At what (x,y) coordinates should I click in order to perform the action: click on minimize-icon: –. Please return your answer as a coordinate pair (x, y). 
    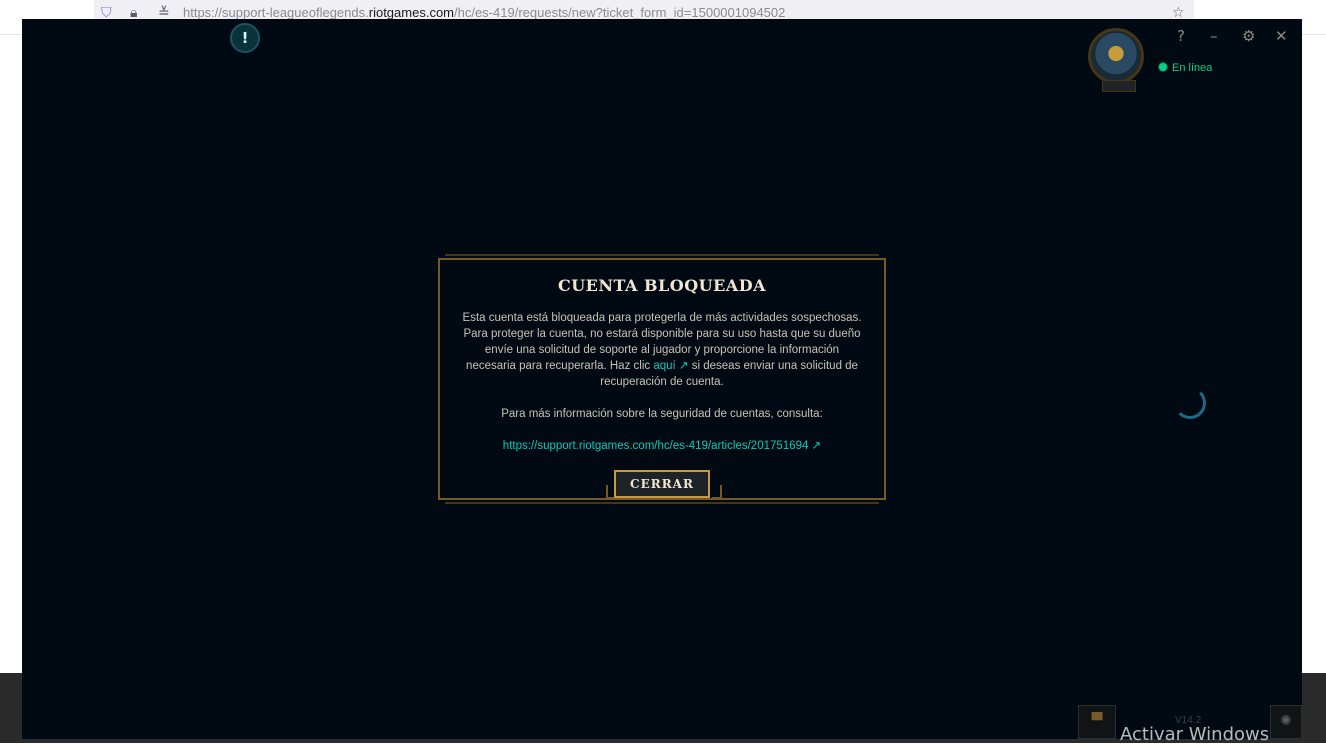
    Looking at the image, I should click on (1214, 36).